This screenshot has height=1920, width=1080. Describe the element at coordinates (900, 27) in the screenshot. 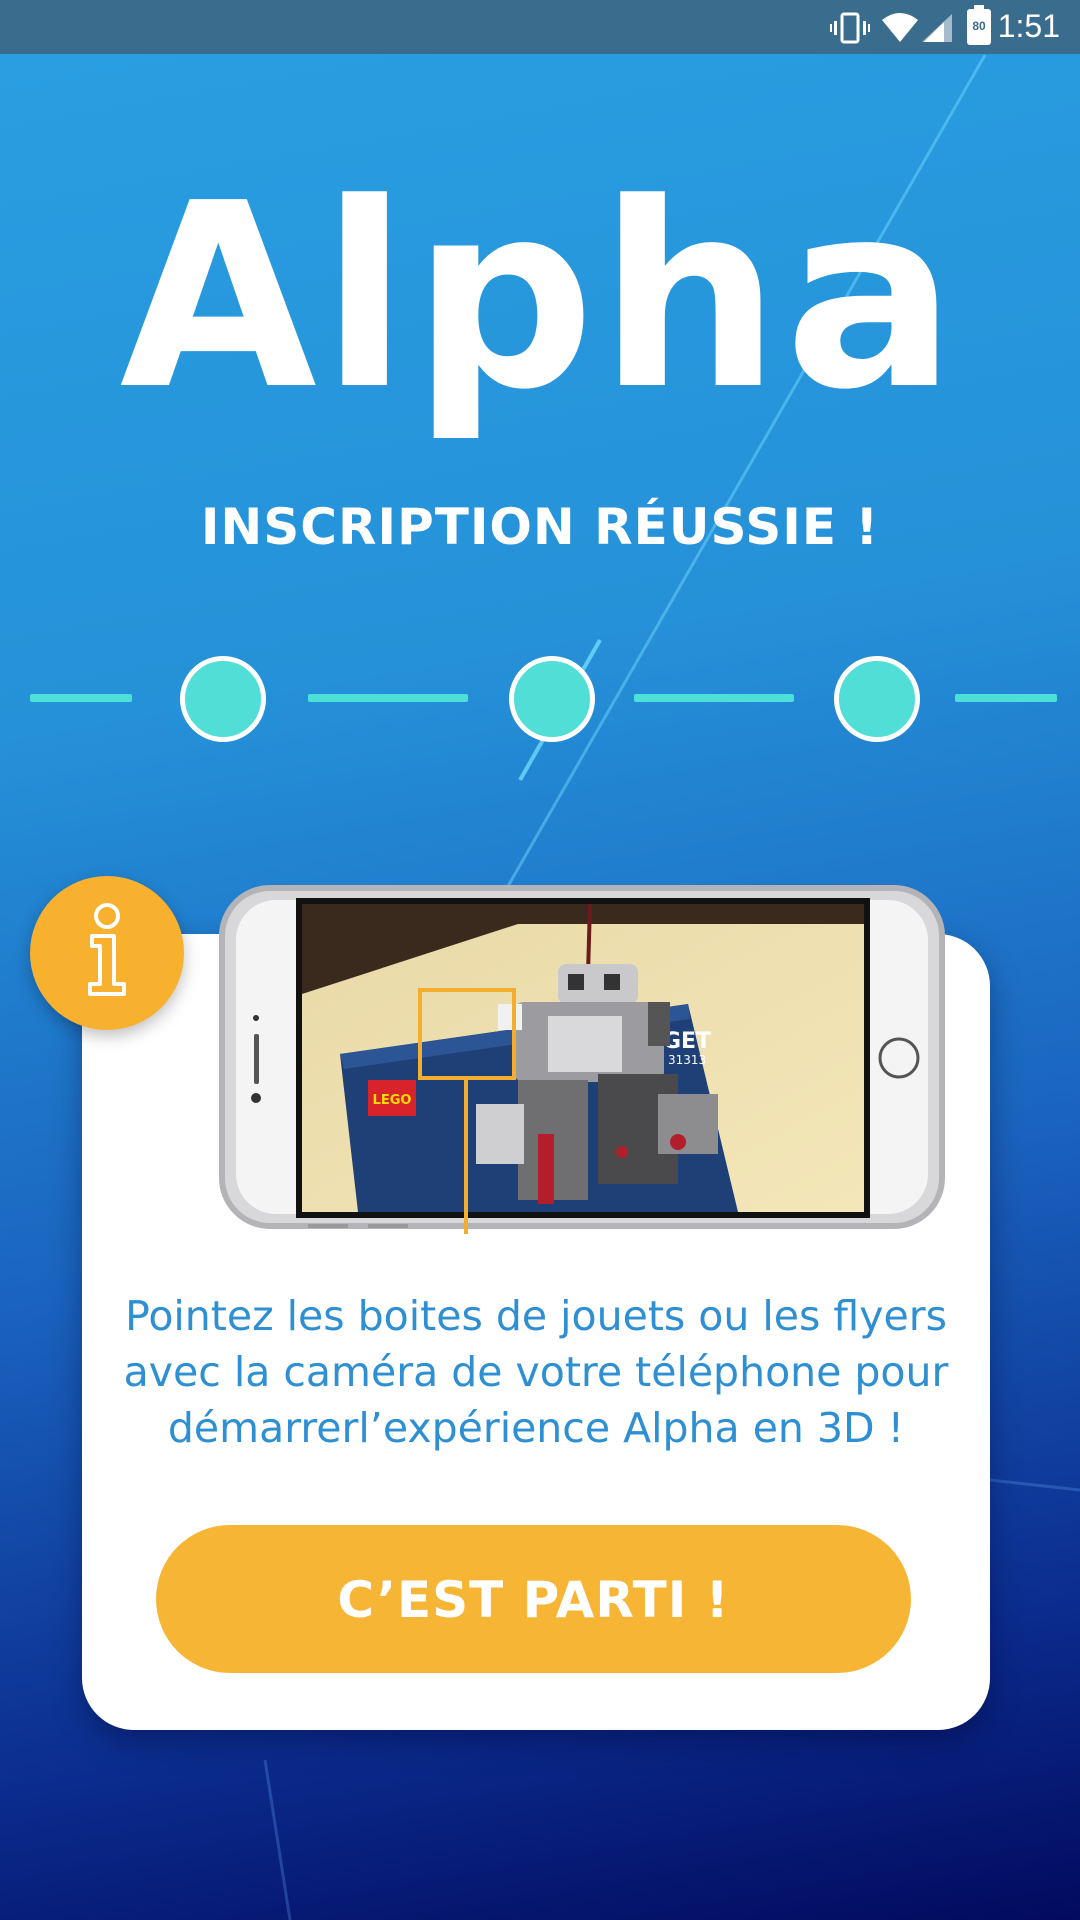

I see `wifi-icon` at that location.